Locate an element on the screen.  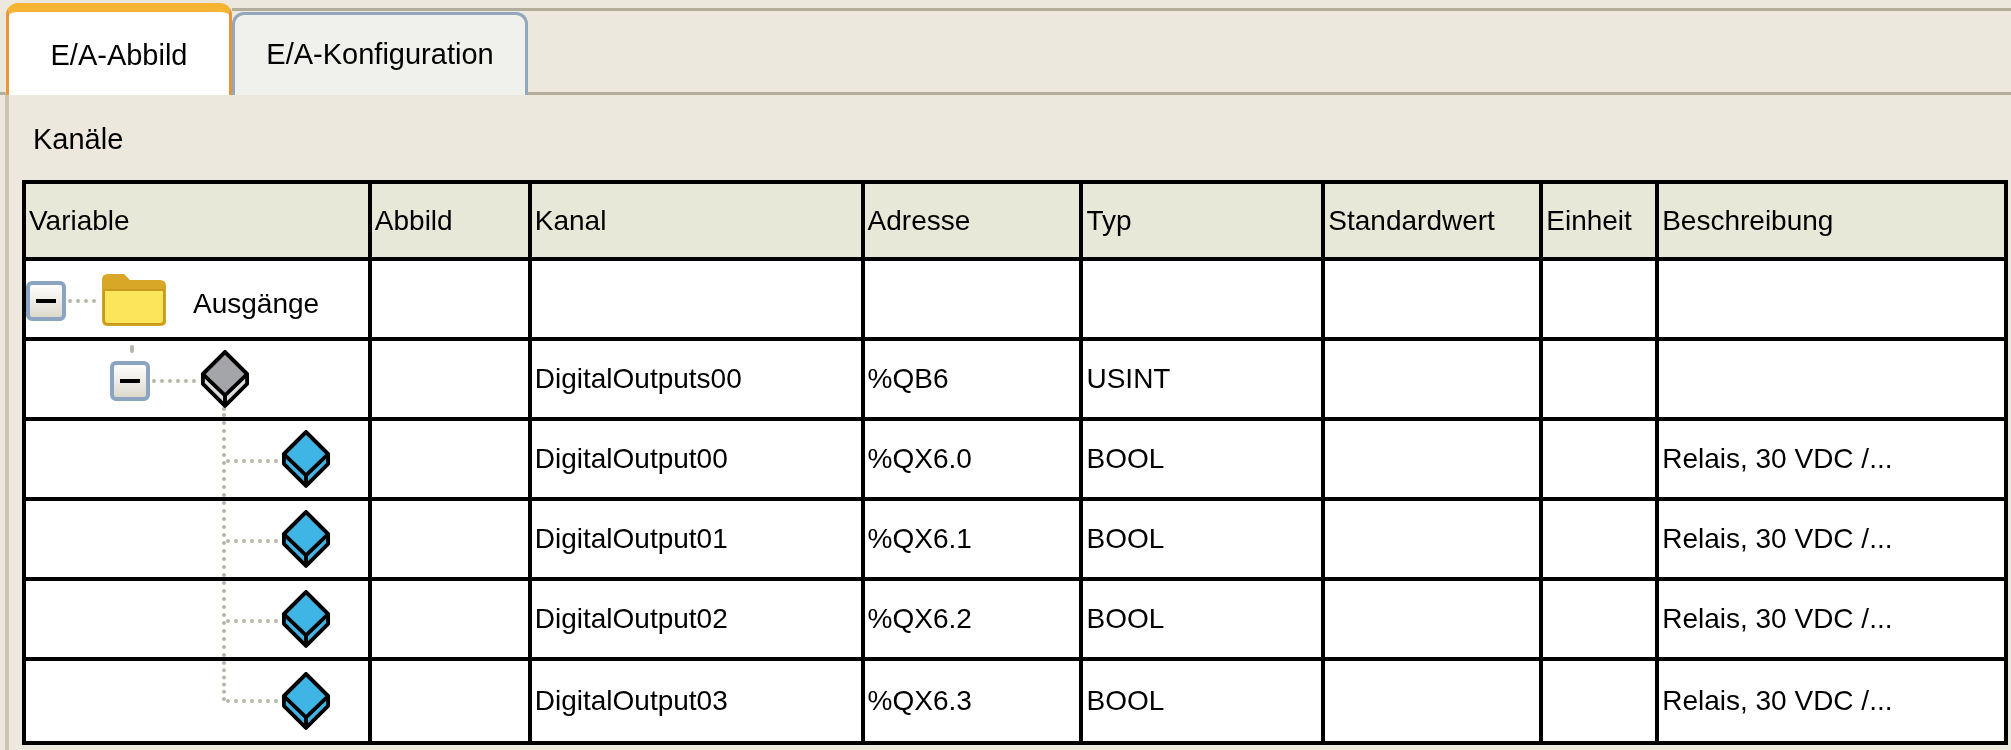
column-header: Beschreibung is located at coordinates (1748, 220).